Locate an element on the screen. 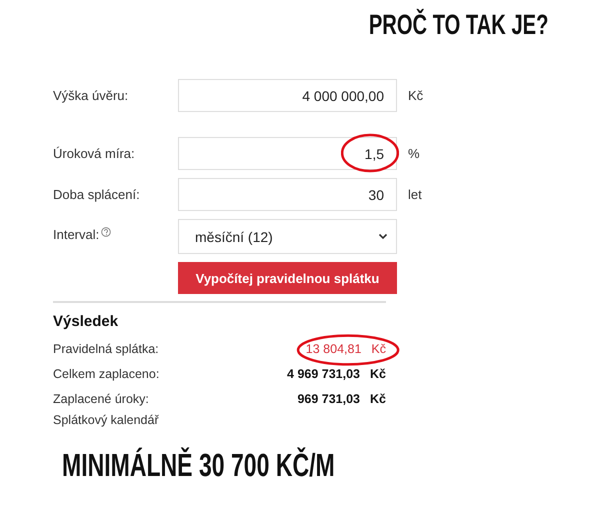 This screenshot has height=508, width=600. unit-label: let is located at coordinates (415, 194).